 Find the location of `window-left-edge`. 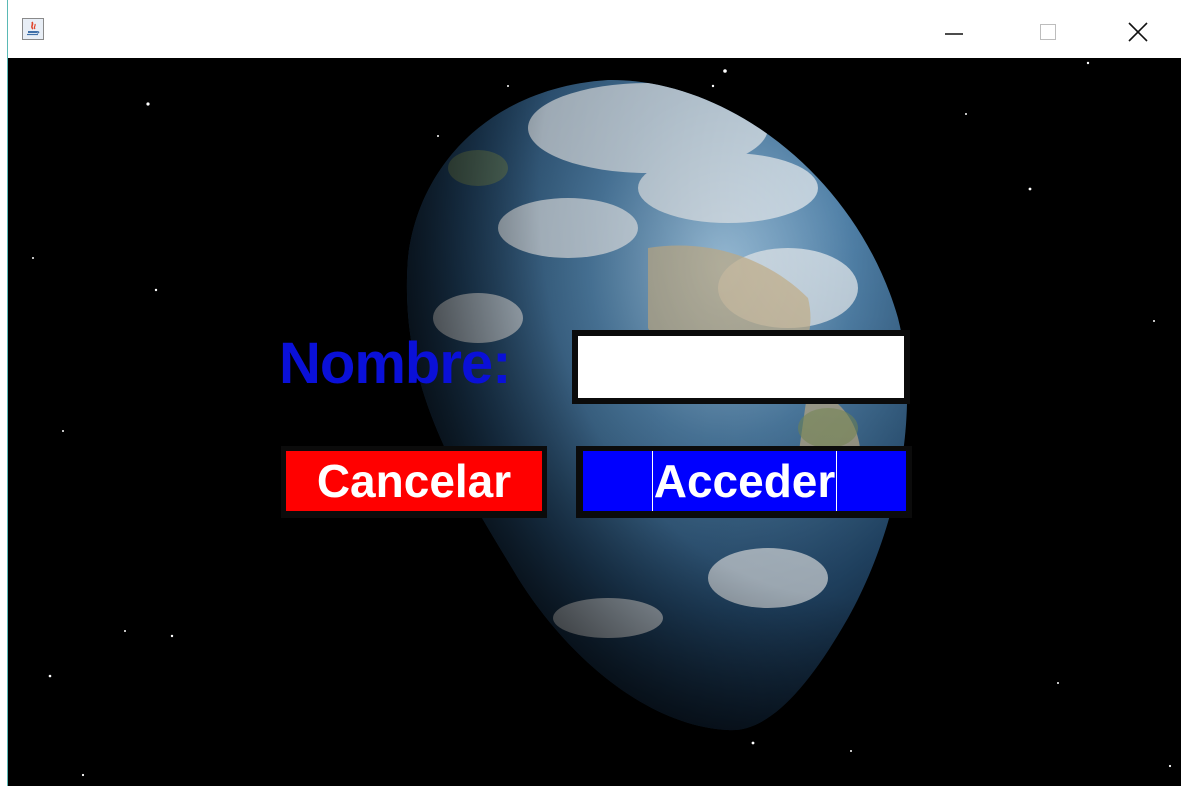

window-left-edge is located at coordinates (4, 393).